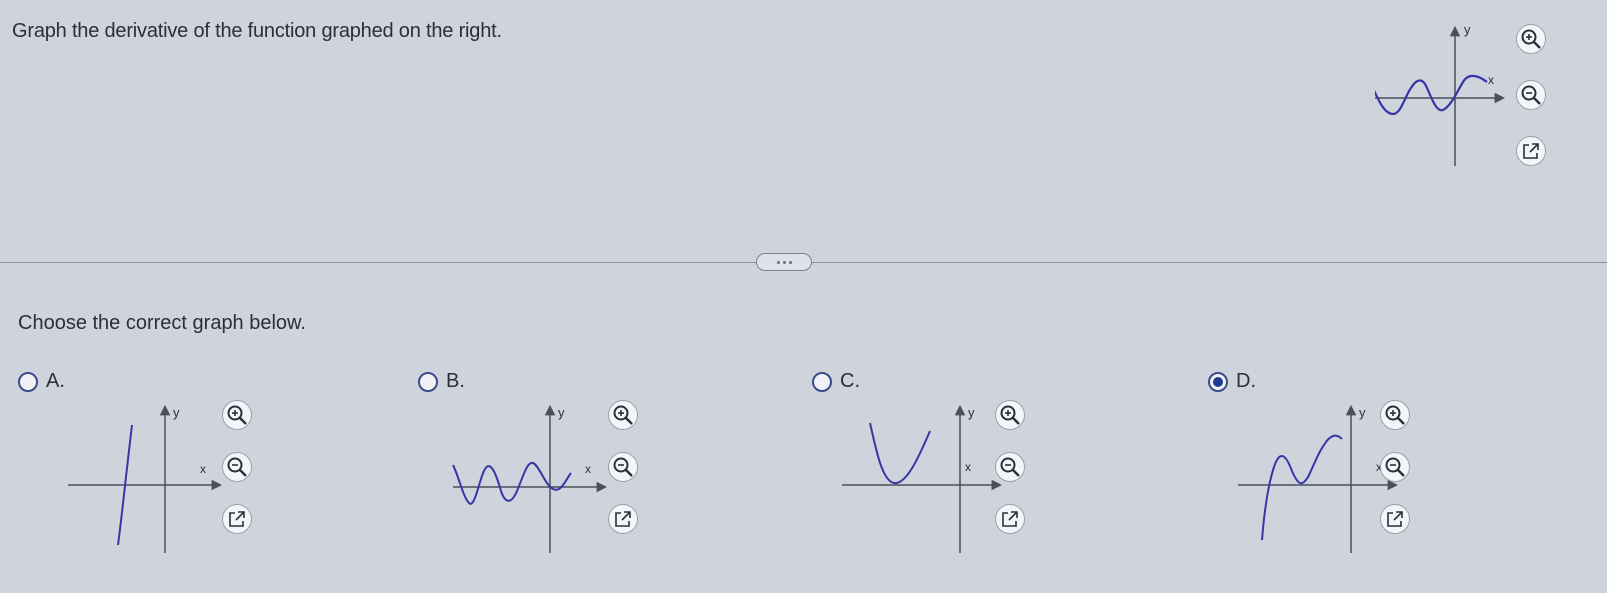  What do you see at coordinates (455, 381) in the screenshot?
I see `option-b-label: B.` at bounding box center [455, 381].